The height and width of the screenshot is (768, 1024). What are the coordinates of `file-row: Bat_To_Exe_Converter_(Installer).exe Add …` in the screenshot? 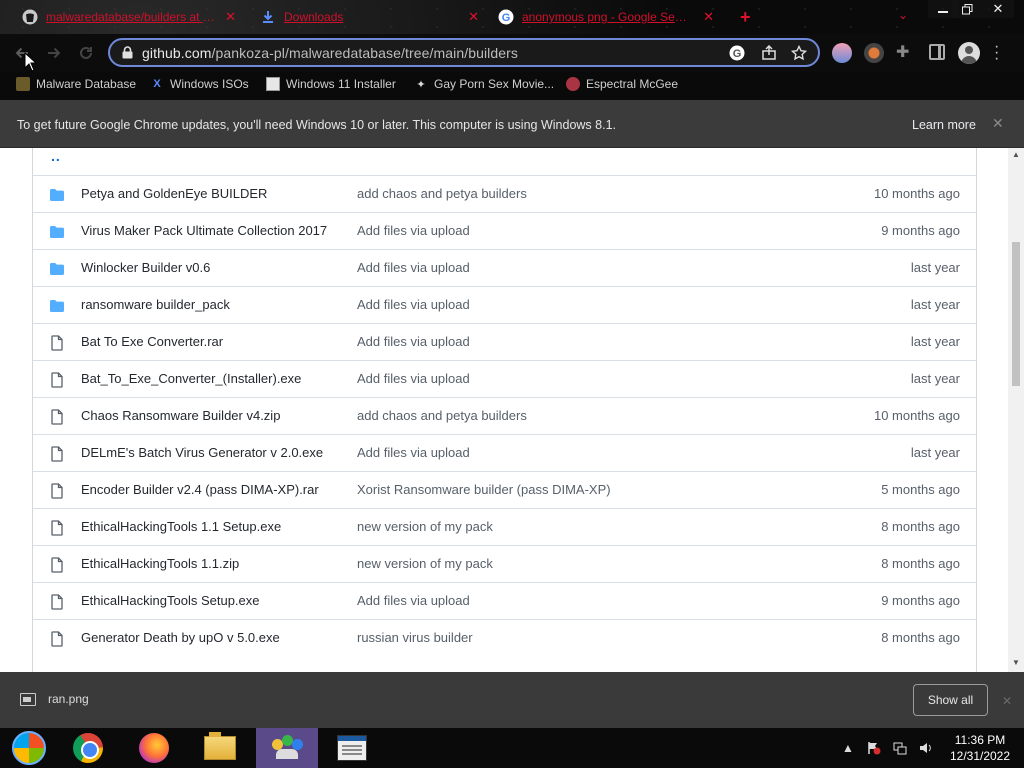 It's located at (504, 378).